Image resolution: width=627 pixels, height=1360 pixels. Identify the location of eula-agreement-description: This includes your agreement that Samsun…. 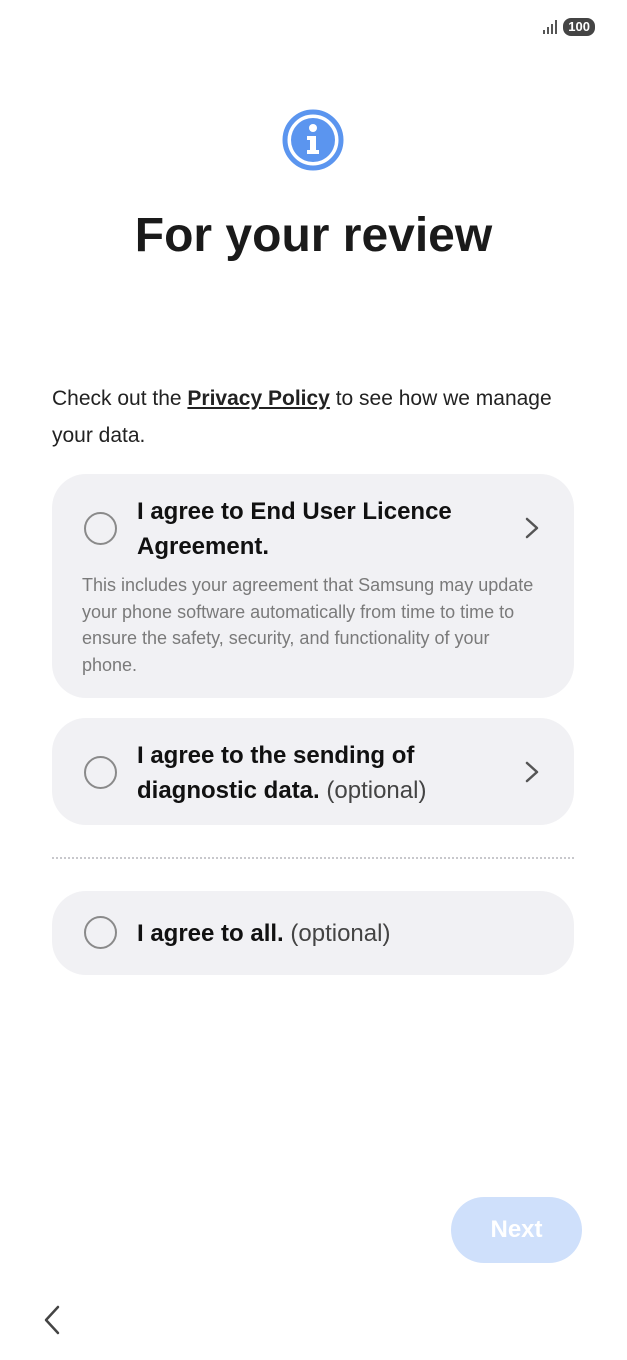
(308, 625).